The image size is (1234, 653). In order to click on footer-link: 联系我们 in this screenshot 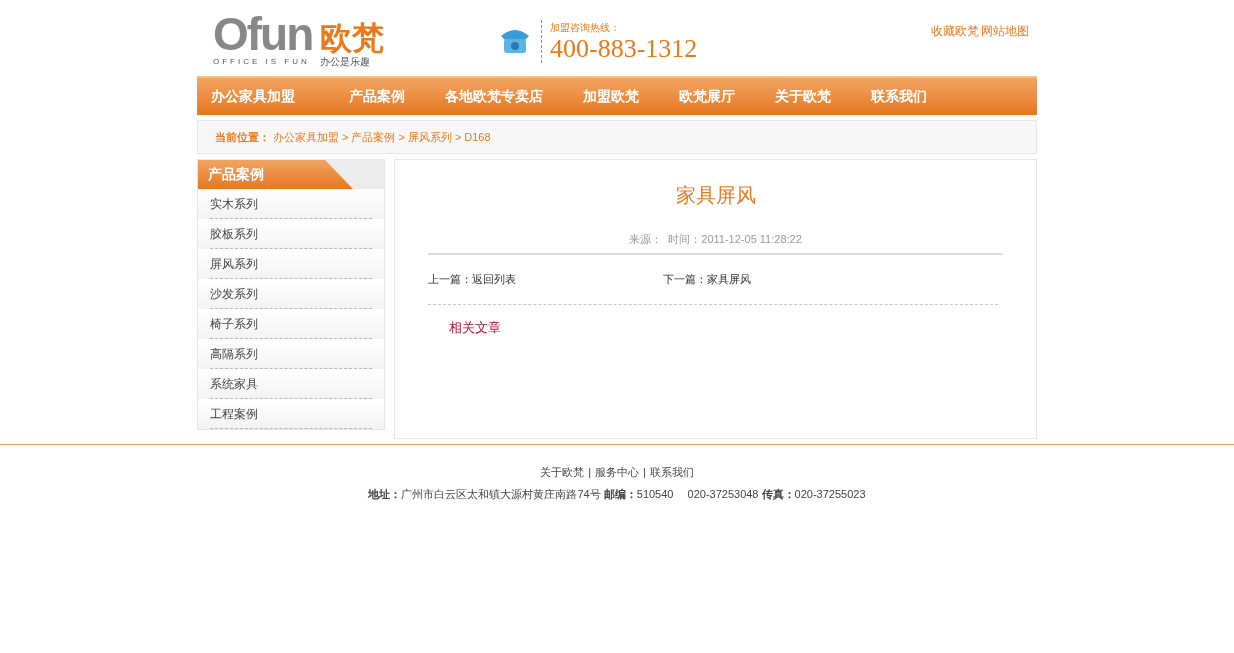, I will do `click(671, 472)`.